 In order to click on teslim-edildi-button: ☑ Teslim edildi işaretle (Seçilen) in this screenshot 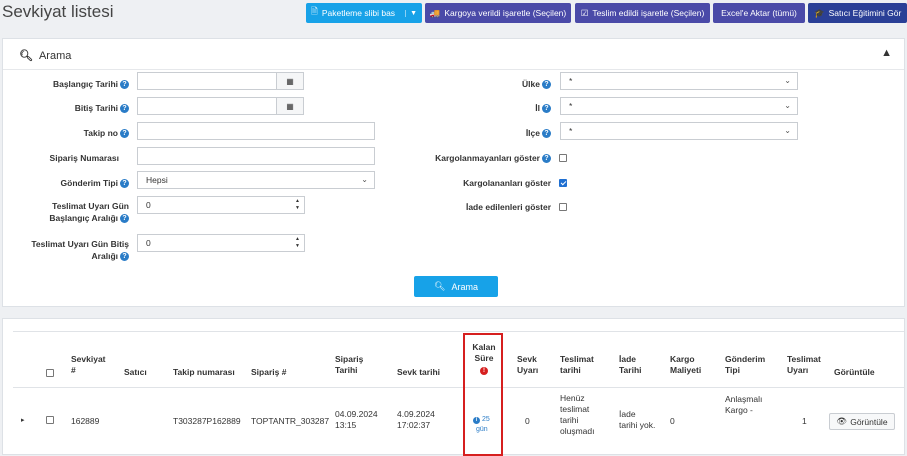, I will do `click(642, 13)`.